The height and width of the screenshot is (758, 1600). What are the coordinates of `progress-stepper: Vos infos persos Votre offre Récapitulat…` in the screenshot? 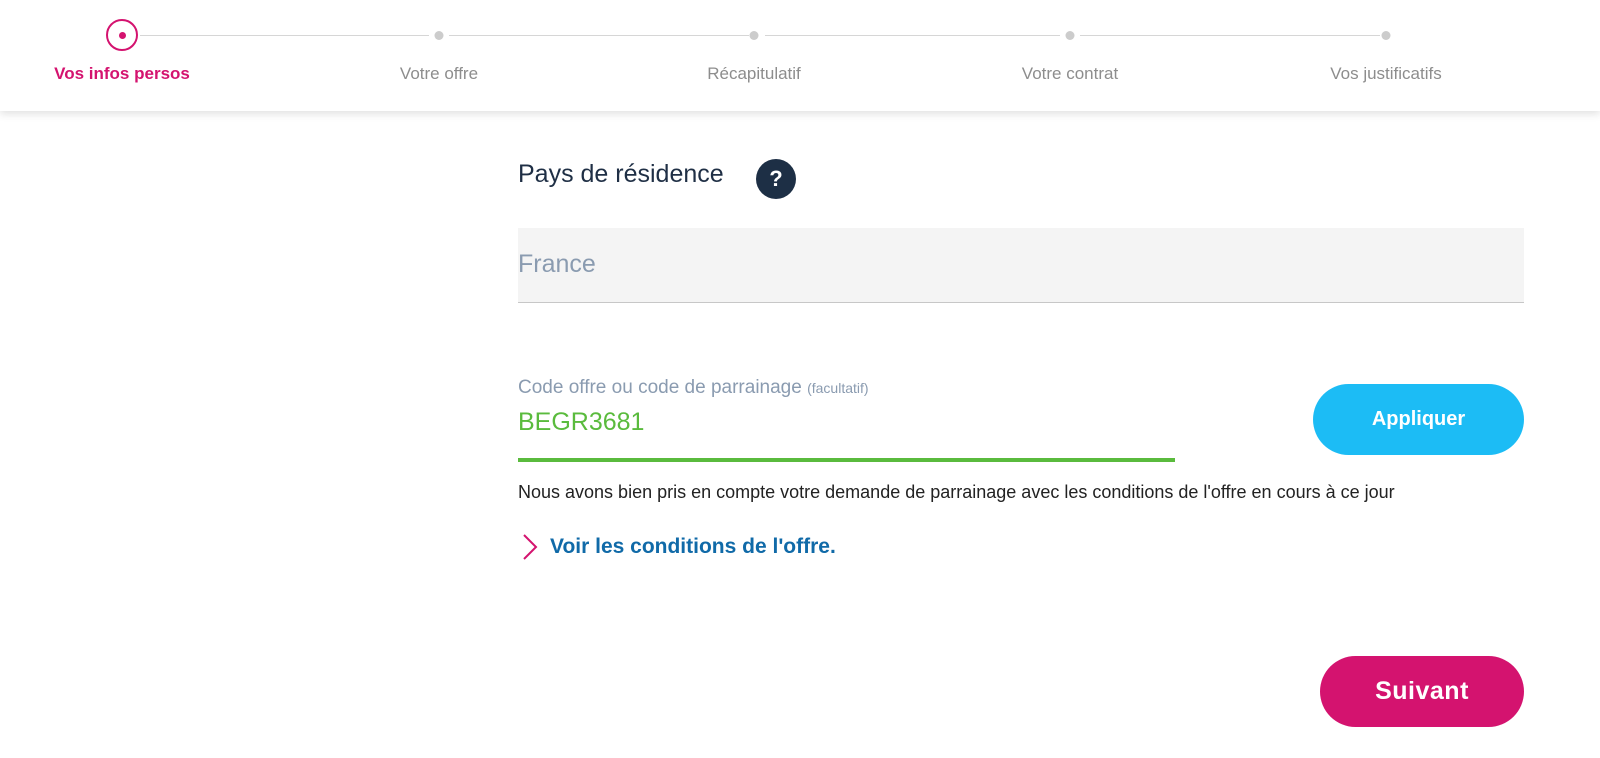 It's located at (800, 55).